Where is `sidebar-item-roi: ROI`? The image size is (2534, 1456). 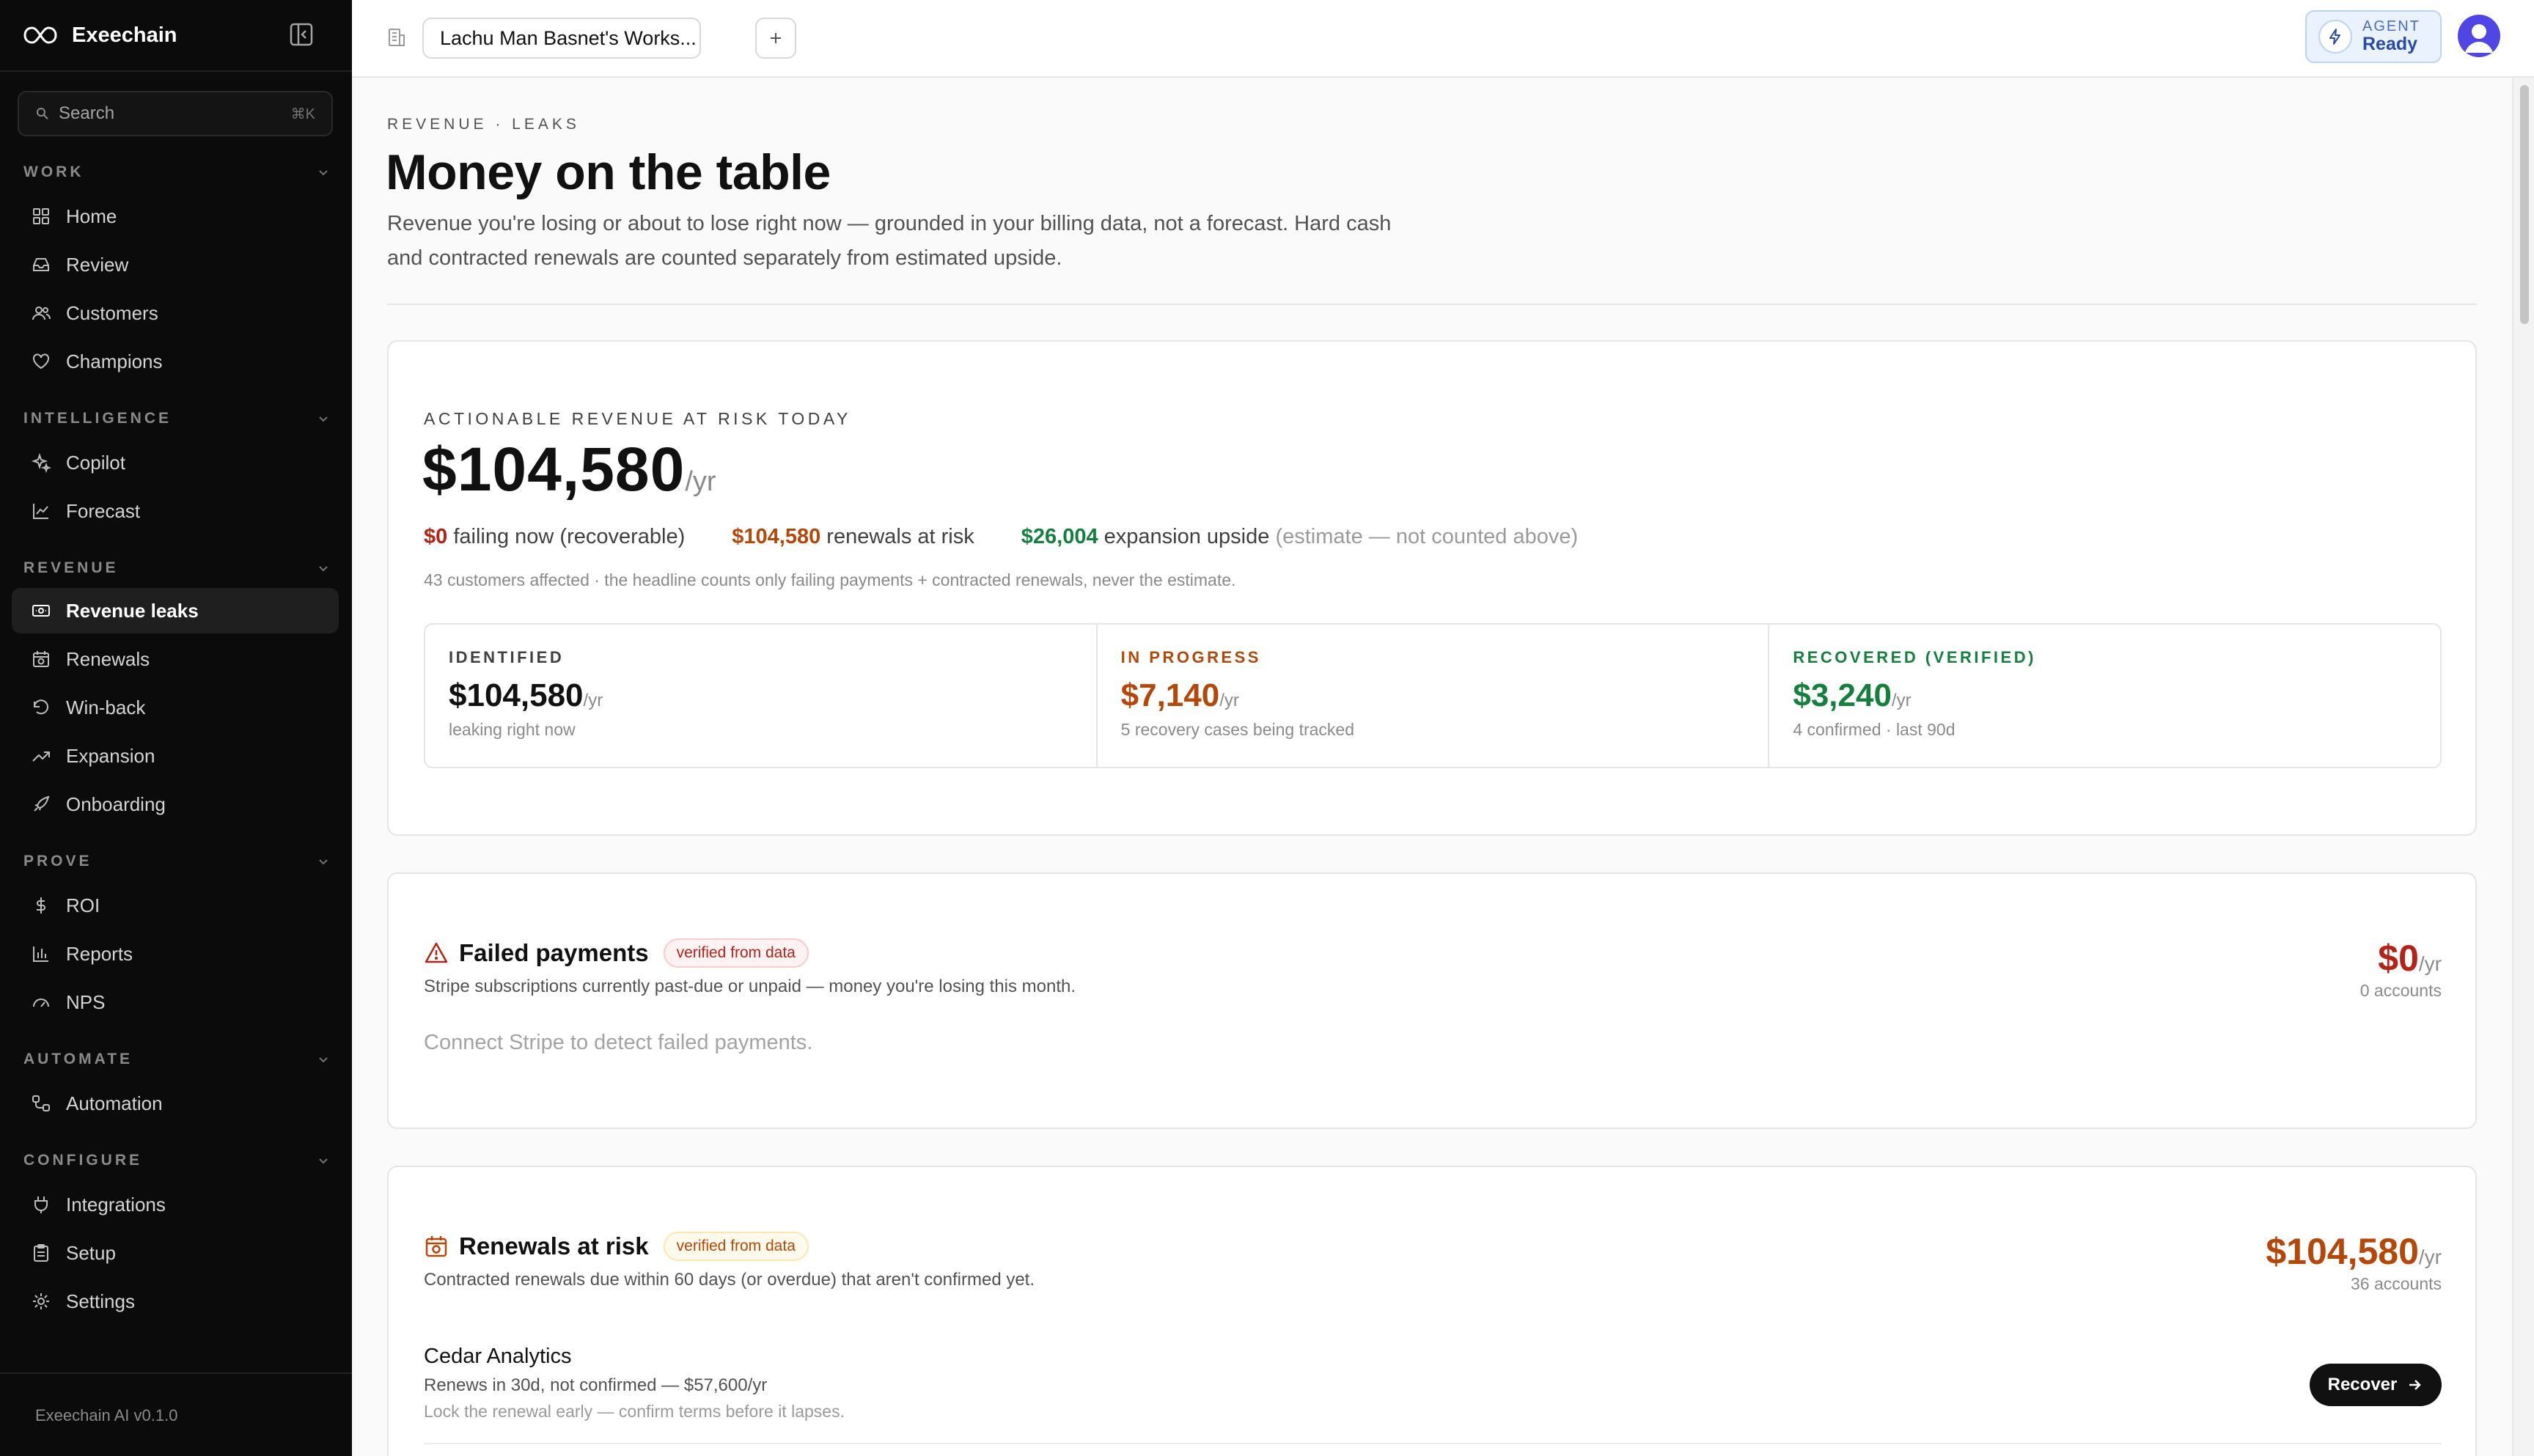
sidebar-item-roi: ROI is located at coordinates (175, 905).